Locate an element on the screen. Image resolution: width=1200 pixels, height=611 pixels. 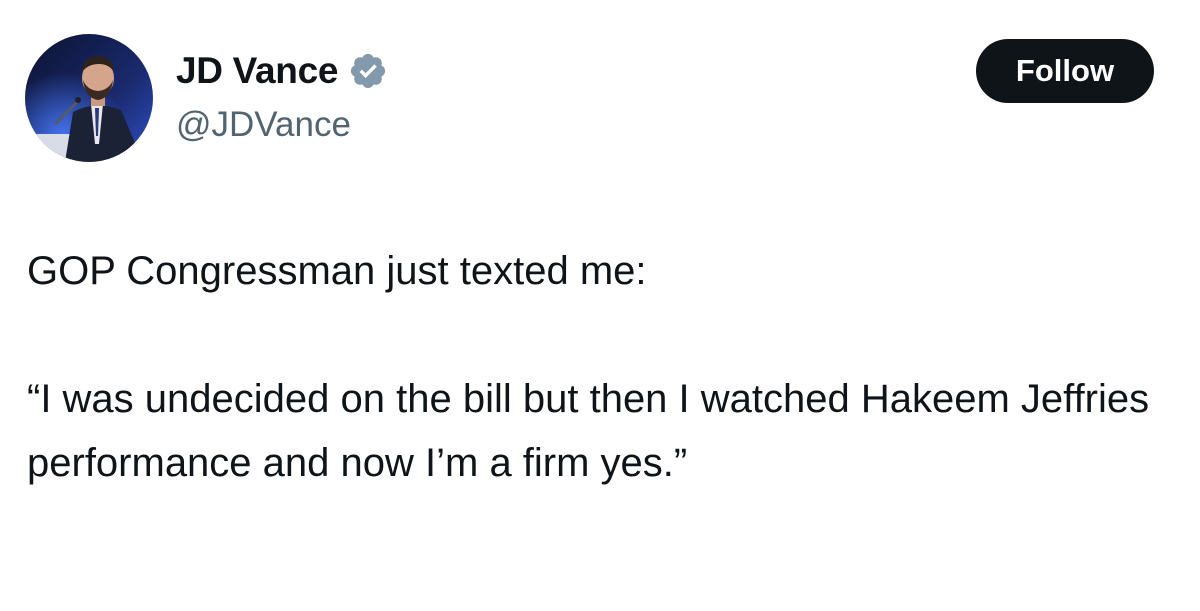
avatar-photo is located at coordinates (89, 98).